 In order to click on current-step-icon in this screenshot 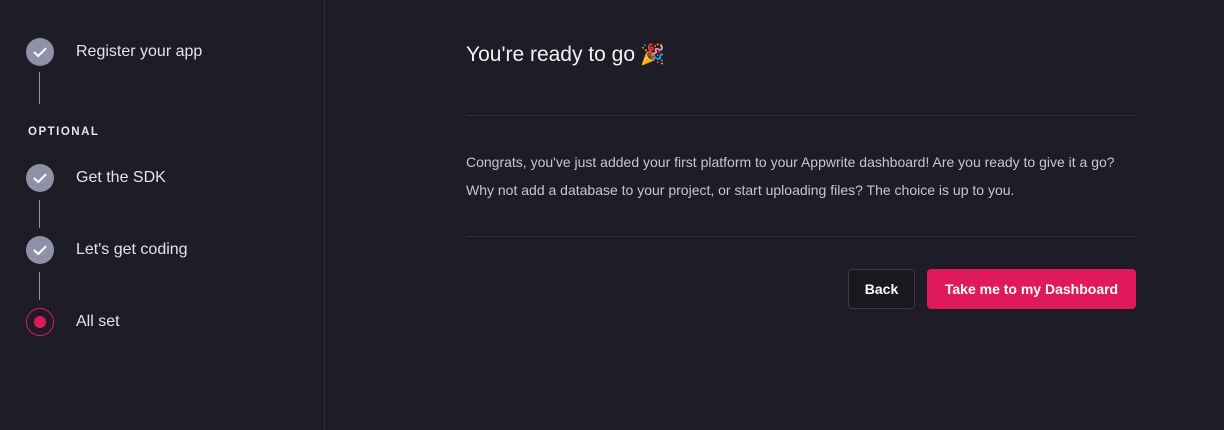, I will do `click(40, 322)`.